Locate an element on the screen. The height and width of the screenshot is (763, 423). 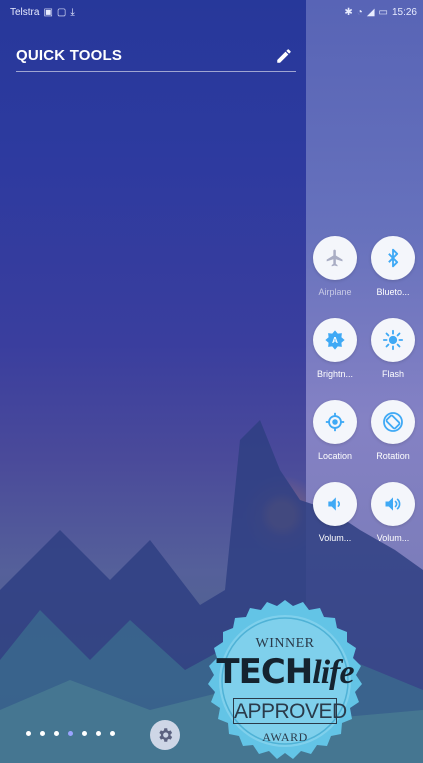
carrier-label: Telstra is located at coordinates (25, 12).